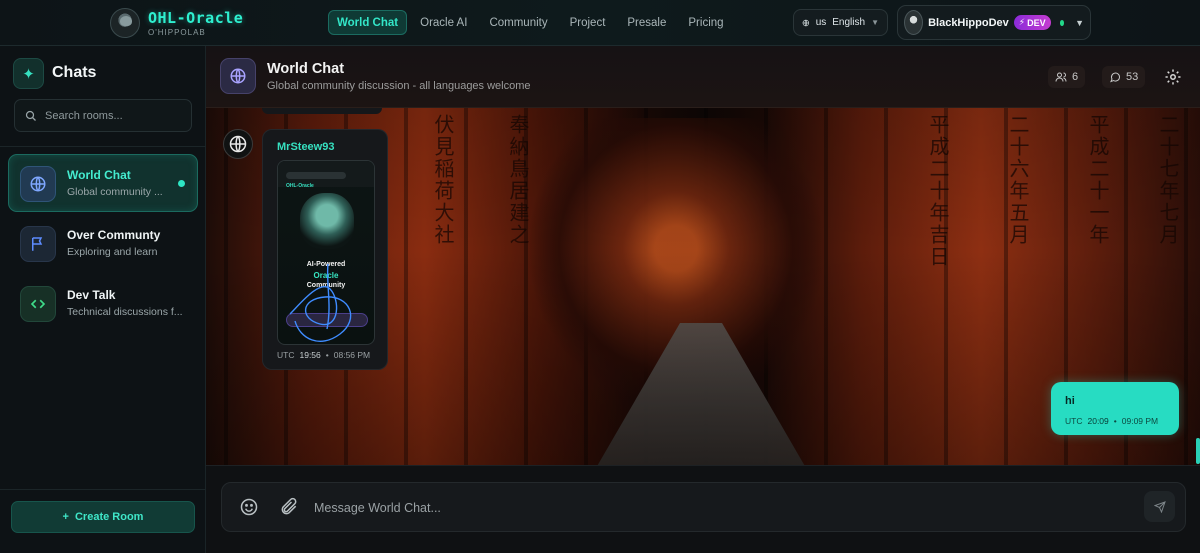 The height and width of the screenshot is (553, 1200). What do you see at coordinates (249, 507) in the screenshot?
I see `emoji-icon` at bounding box center [249, 507].